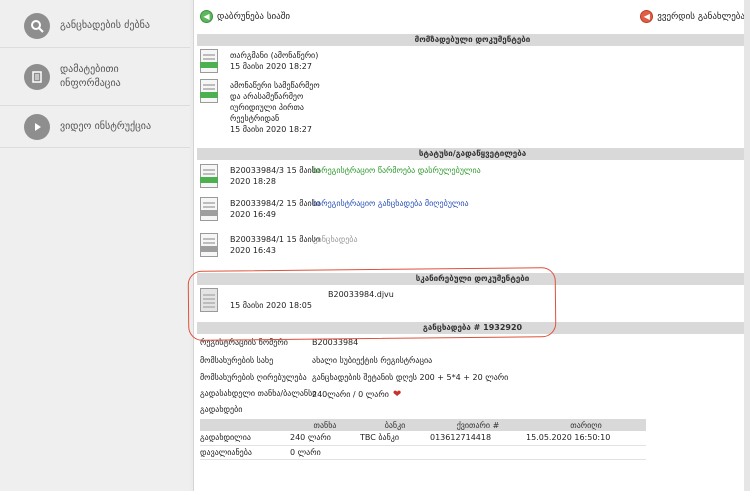  I want to click on table-cell: 15.05.2020 16:50:10, so click(586, 438).